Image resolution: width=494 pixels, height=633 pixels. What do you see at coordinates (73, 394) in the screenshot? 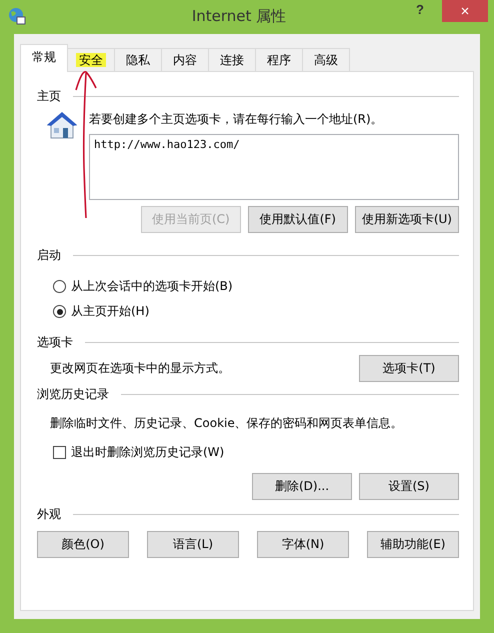
I see `section-heading: 浏览历史记录` at bounding box center [73, 394].